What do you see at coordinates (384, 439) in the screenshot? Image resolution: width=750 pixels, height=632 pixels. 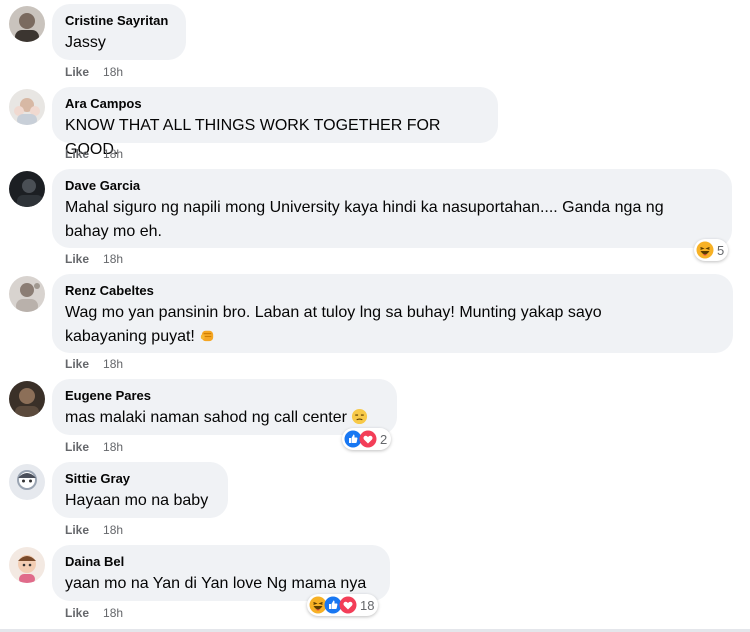 I see `reaction-count: 2` at bounding box center [384, 439].